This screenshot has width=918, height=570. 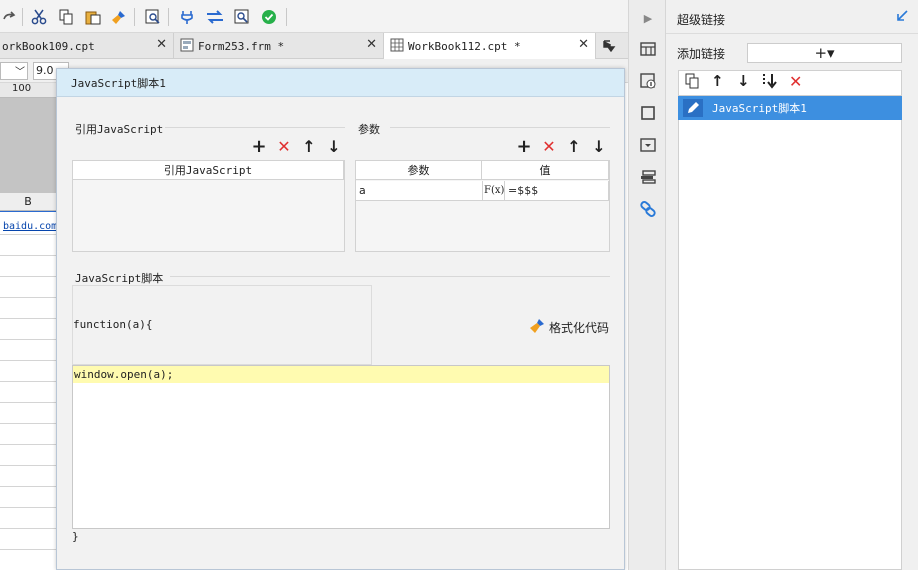 What do you see at coordinates (609, 46) in the screenshot?
I see `tab-menu-icon` at bounding box center [609, 46].